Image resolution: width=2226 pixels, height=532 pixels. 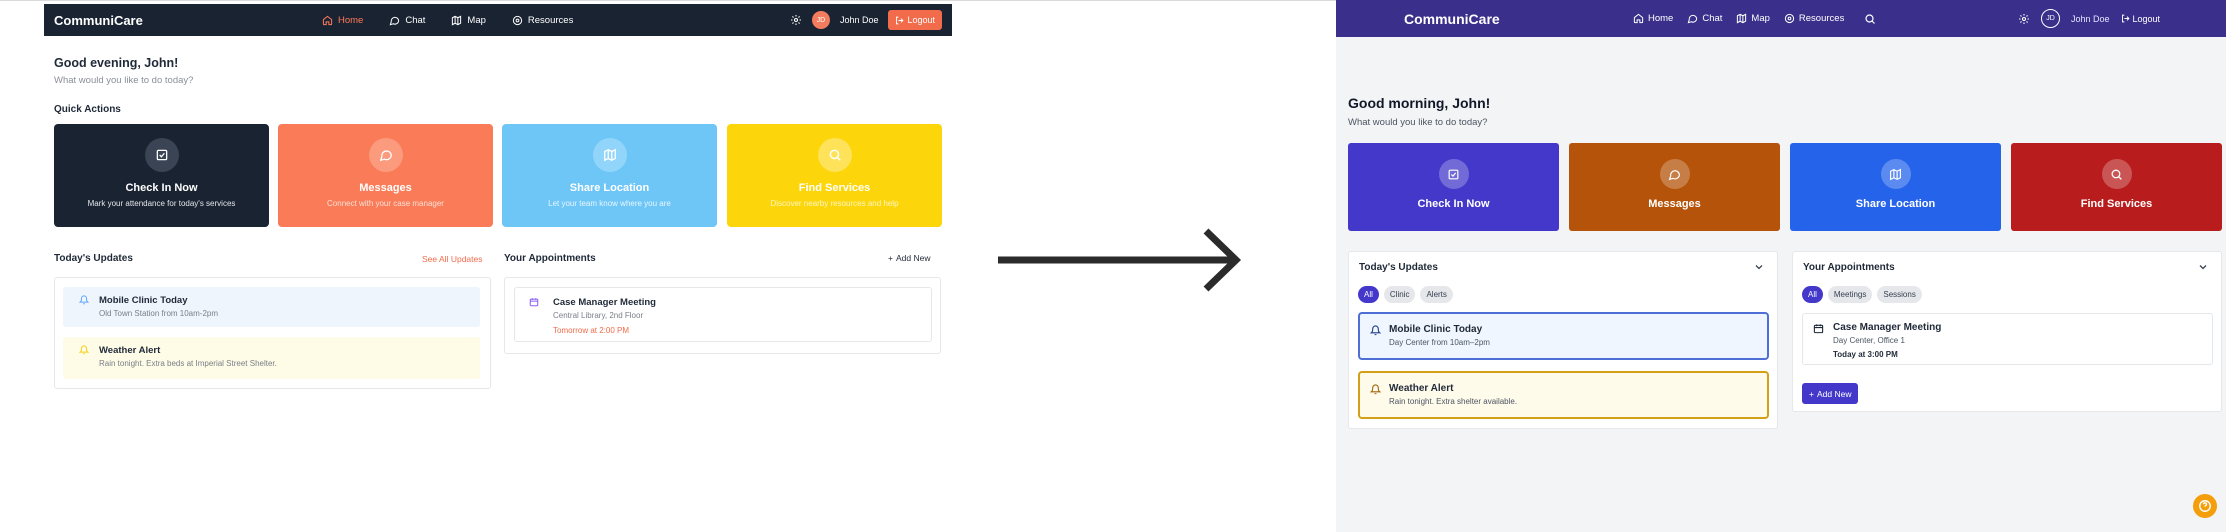 What do you see at coordinates (93, 258) in the screenshot?
I see `updates-title: Today's Updates` at bounding box center [93, 258].